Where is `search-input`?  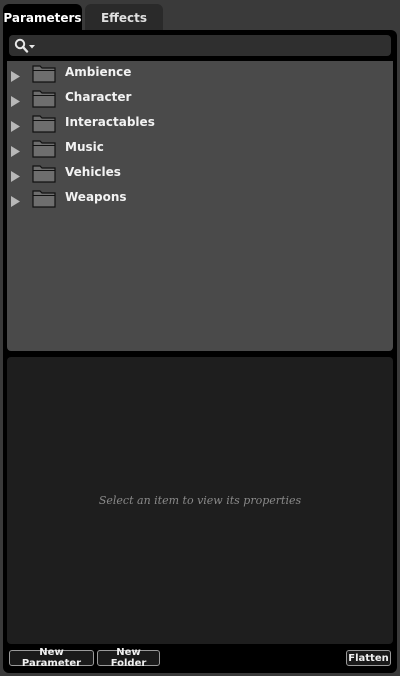 search-input is located at coordinates (212, 45).